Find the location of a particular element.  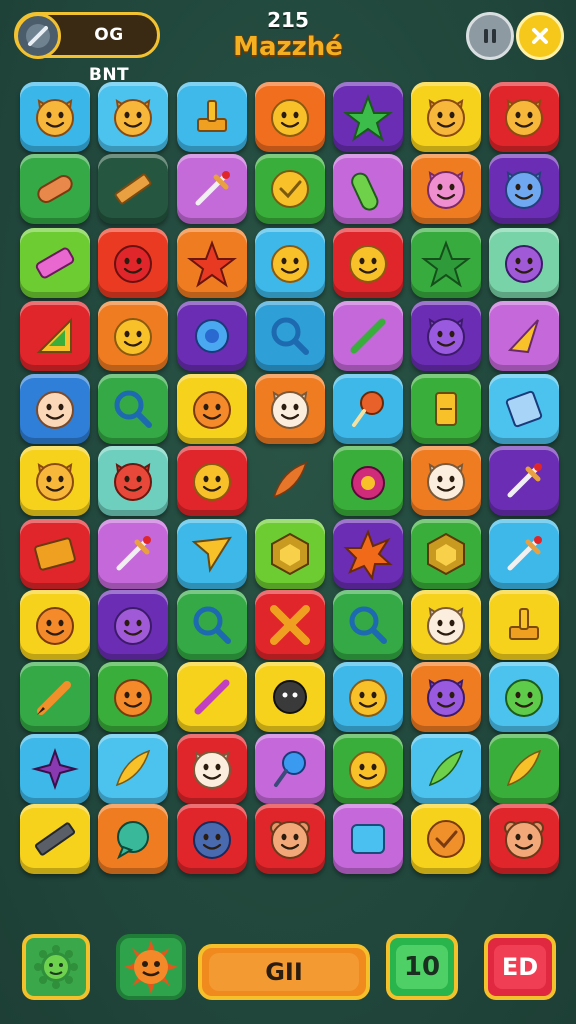

sun-booster-button is located at coordinates (151, 967).